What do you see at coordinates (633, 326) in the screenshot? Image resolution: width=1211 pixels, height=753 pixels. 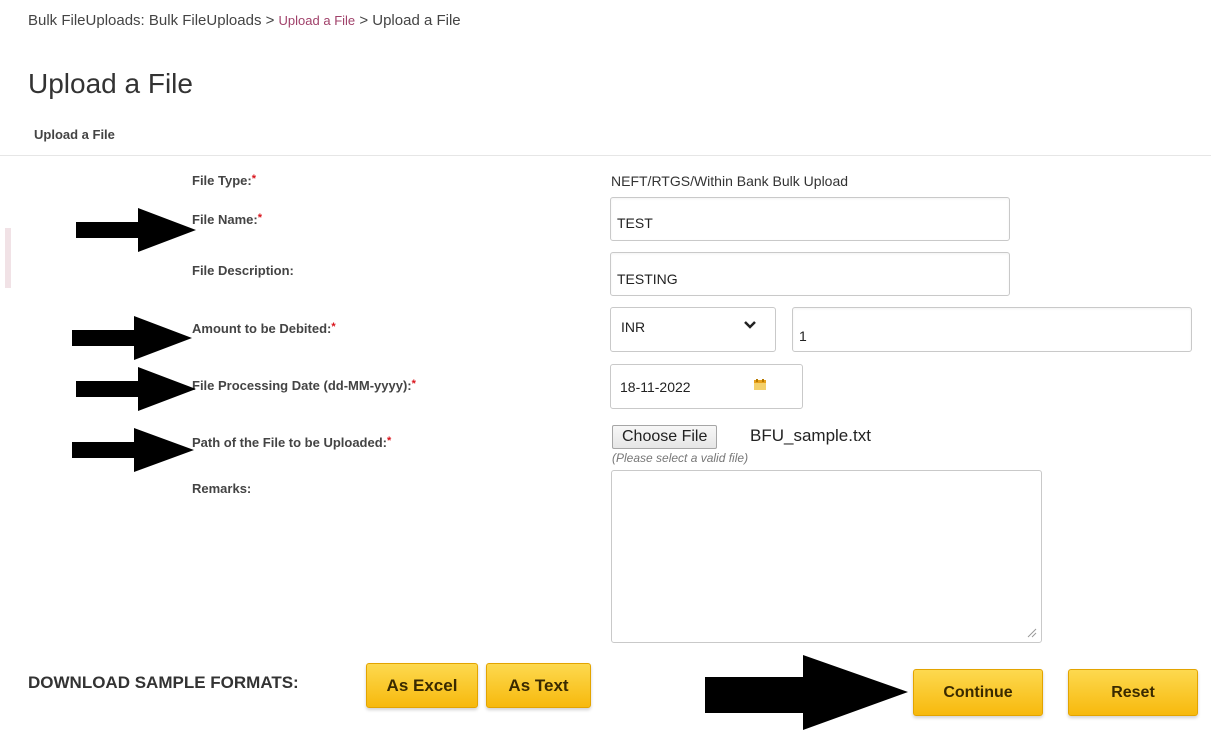 I see `currency-value: INR` at bounding box center [633, 326].